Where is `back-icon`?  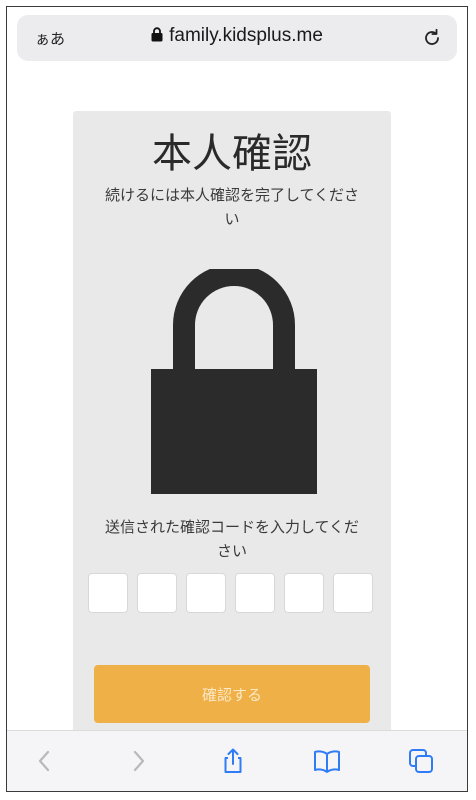
back-icon is located at coordinates (45, 761).